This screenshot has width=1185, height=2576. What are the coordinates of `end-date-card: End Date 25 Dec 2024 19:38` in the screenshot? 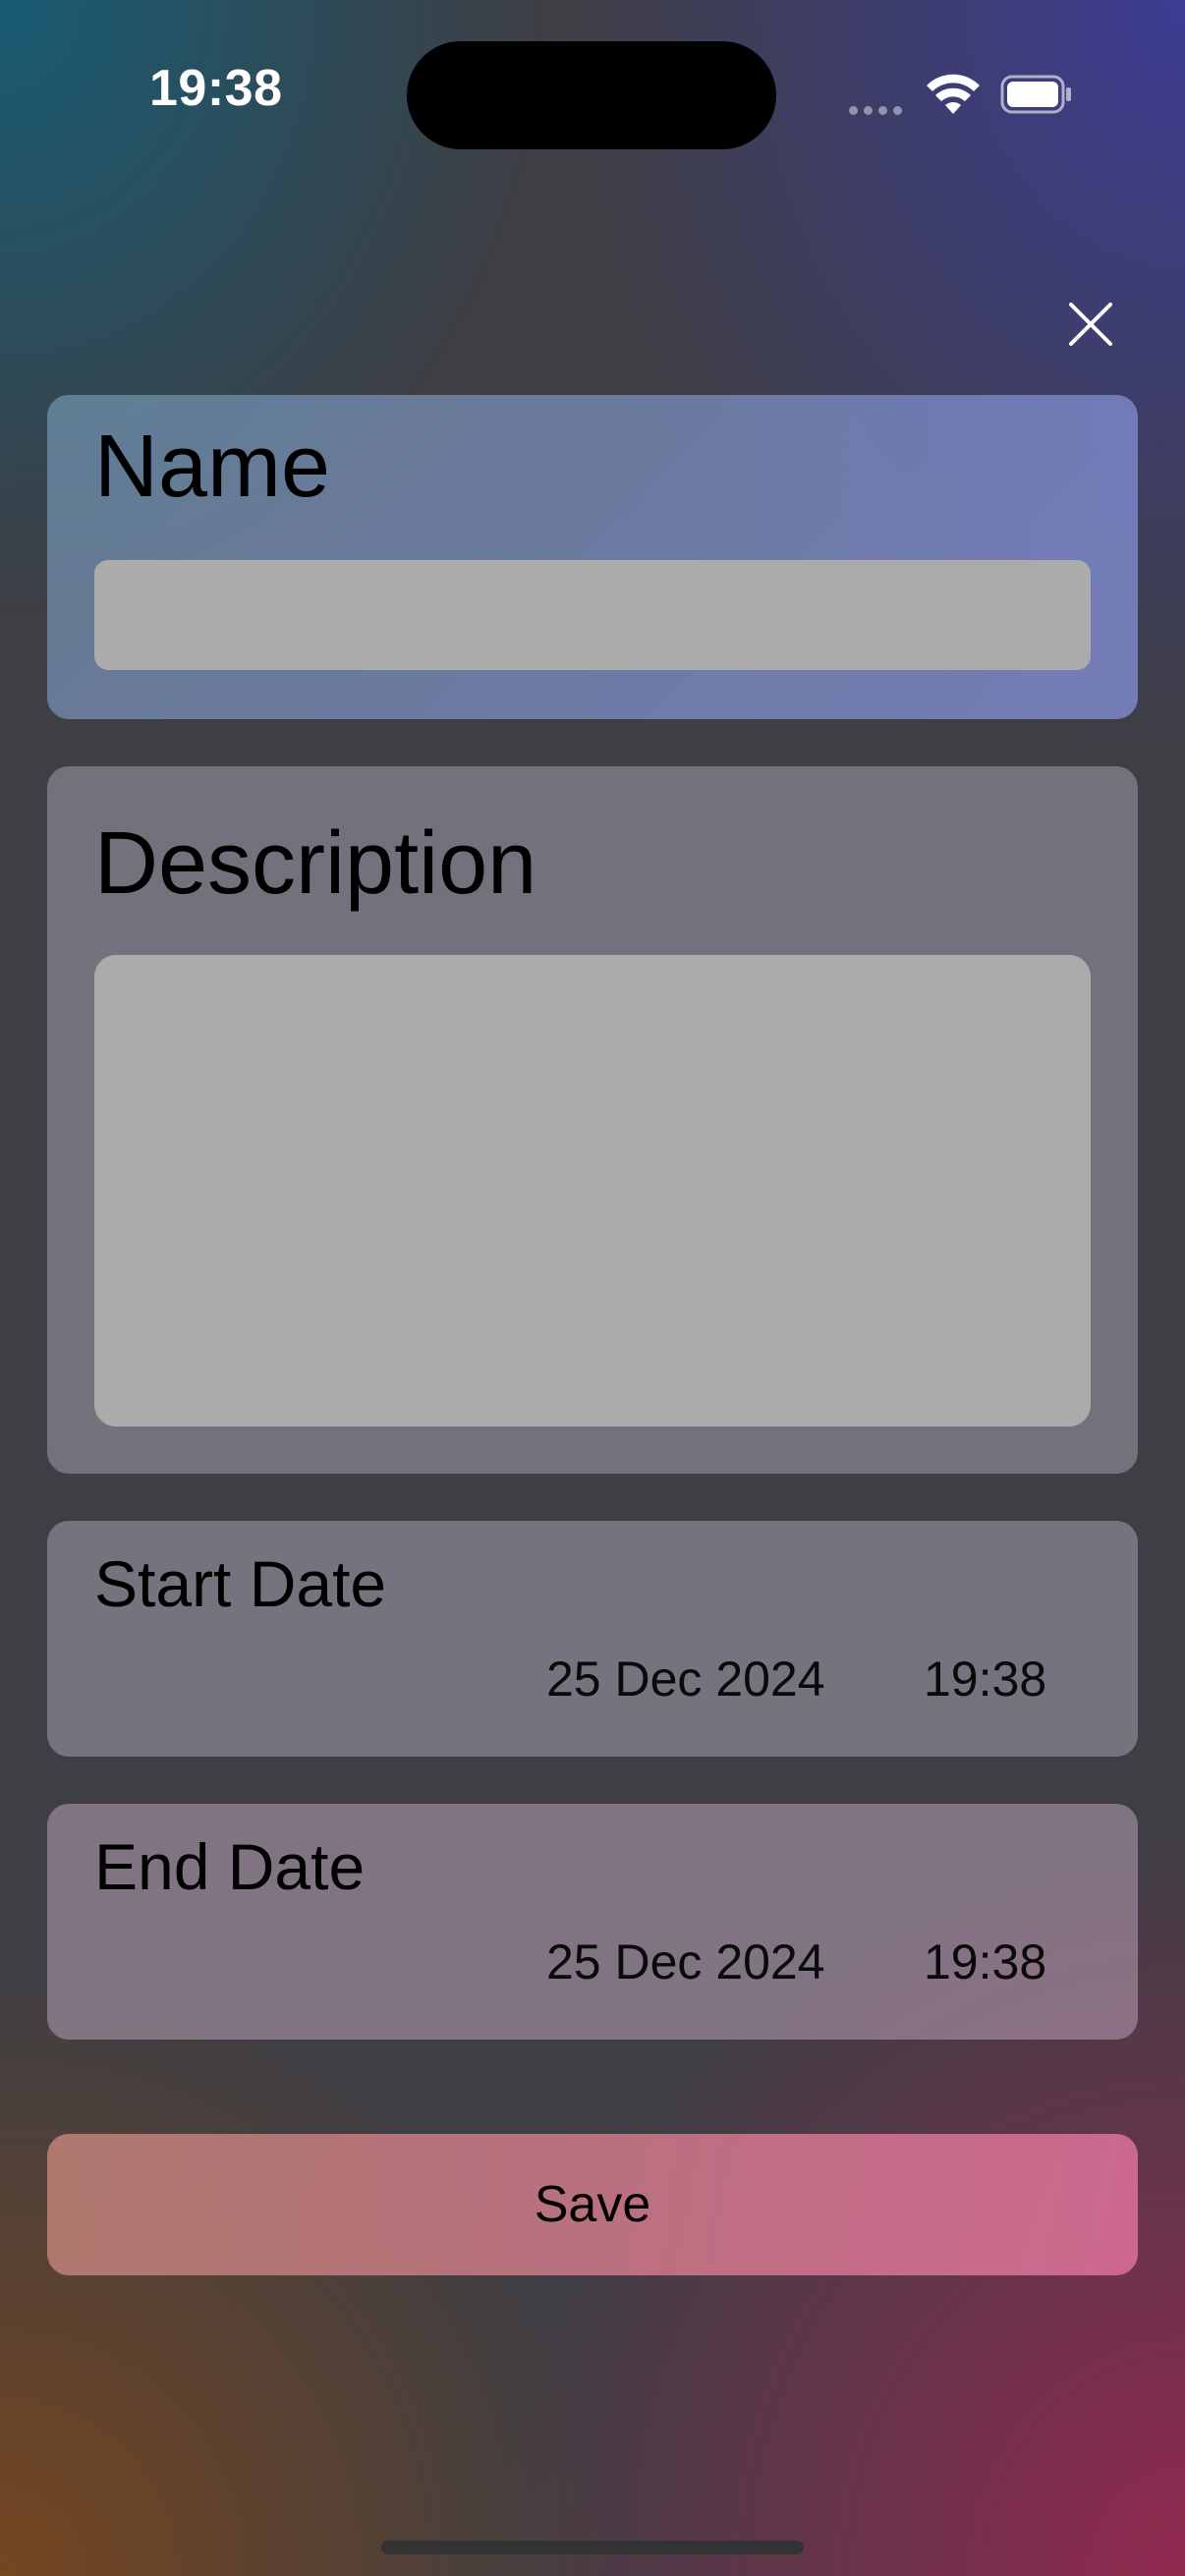 It's located at (592, 1922).